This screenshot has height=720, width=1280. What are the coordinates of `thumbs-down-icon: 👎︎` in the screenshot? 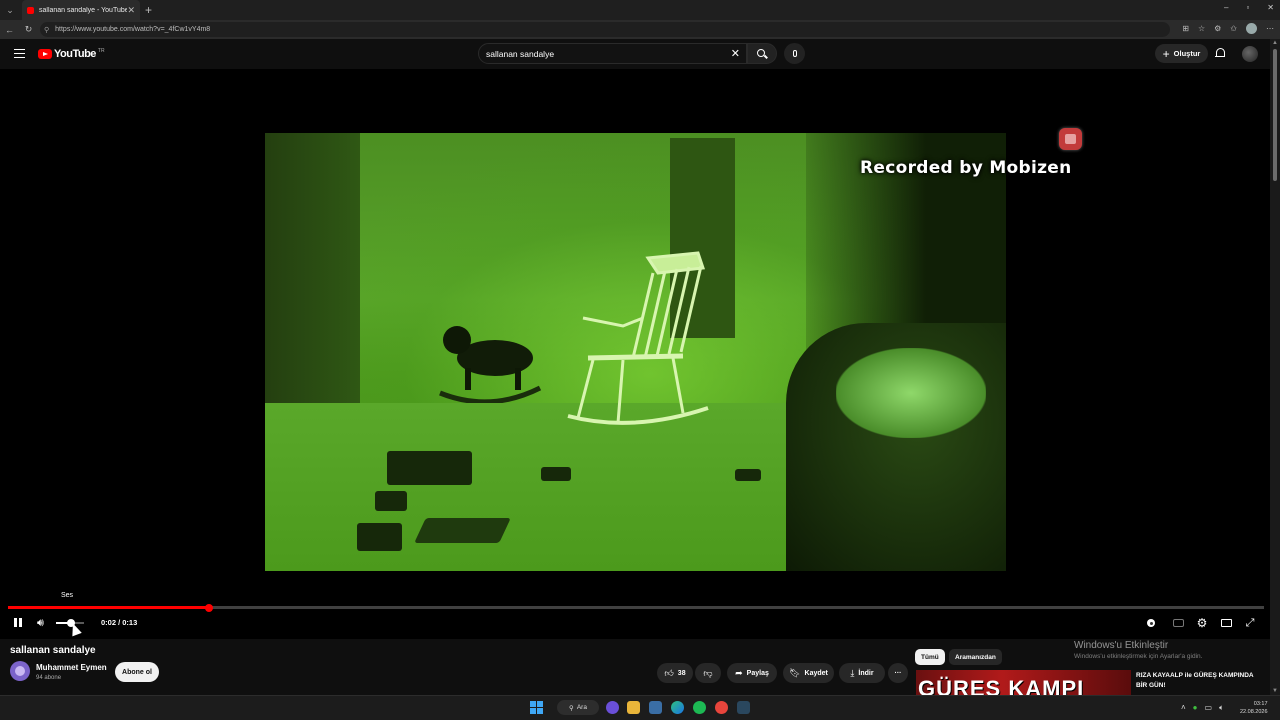 It's located at (708, 672).